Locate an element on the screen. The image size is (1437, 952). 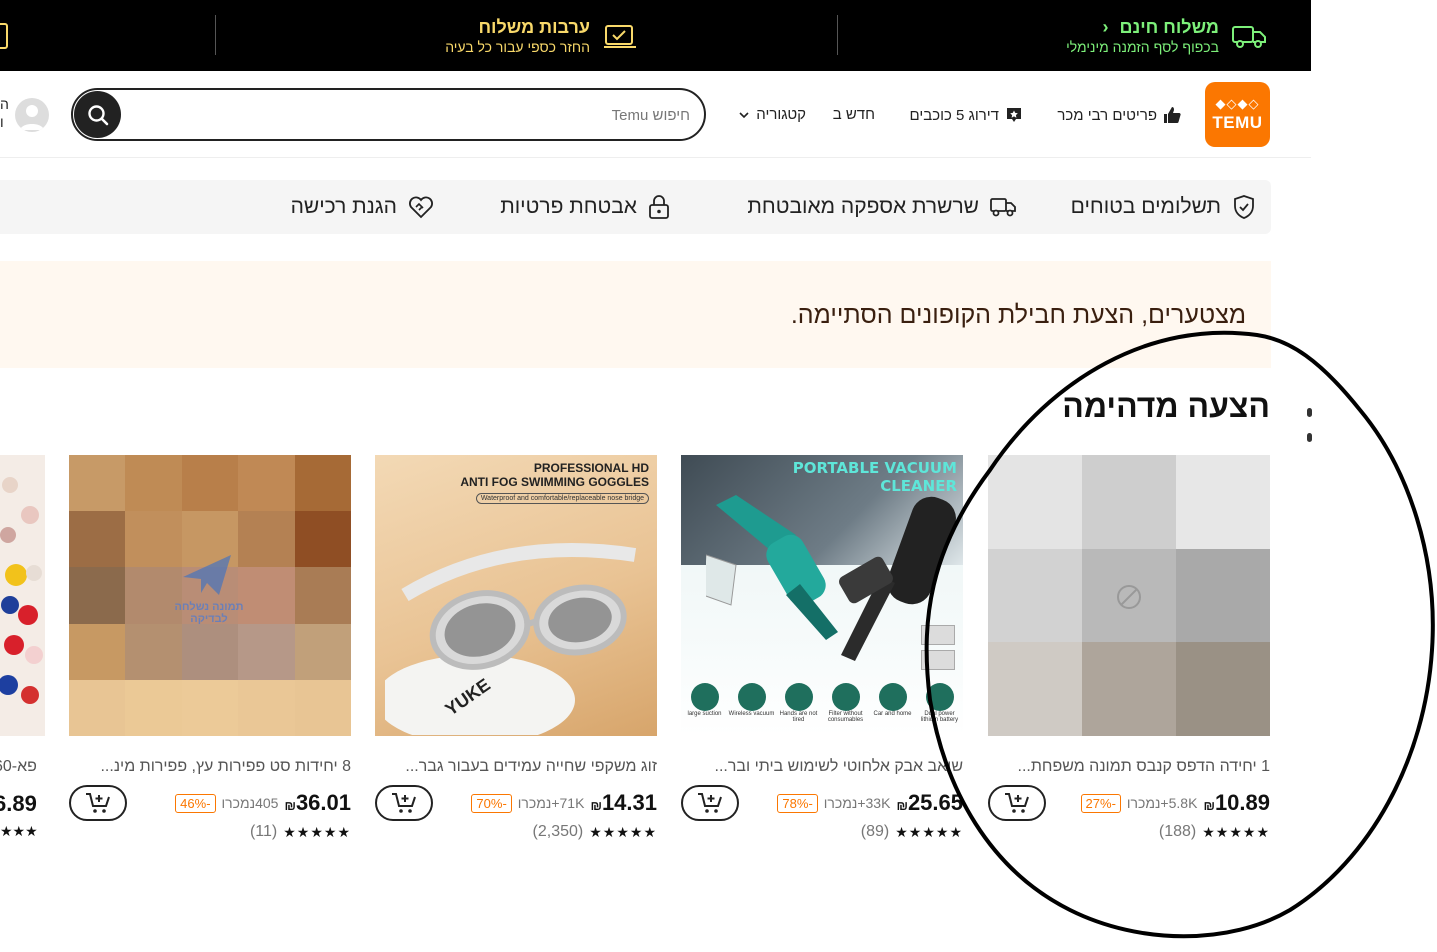
trust-secure-payments-label: תשלומים בטוחים is located at coordinates (1145, 206).